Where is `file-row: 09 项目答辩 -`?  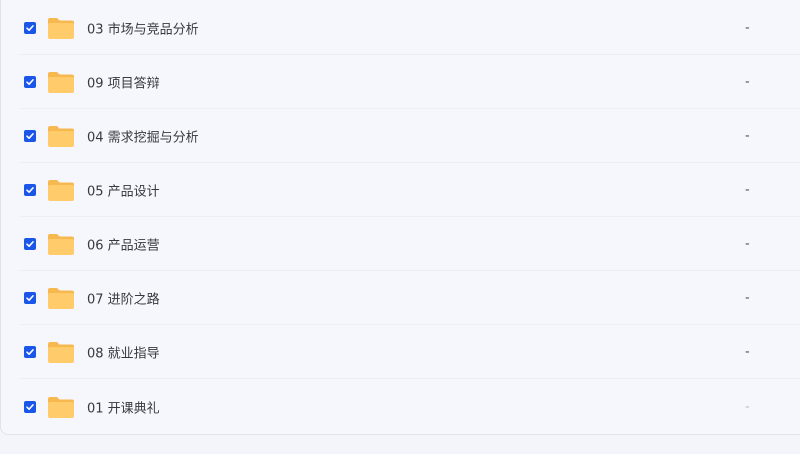
file-row: 09 项目答辩 - is located at coordinates (407, 82).